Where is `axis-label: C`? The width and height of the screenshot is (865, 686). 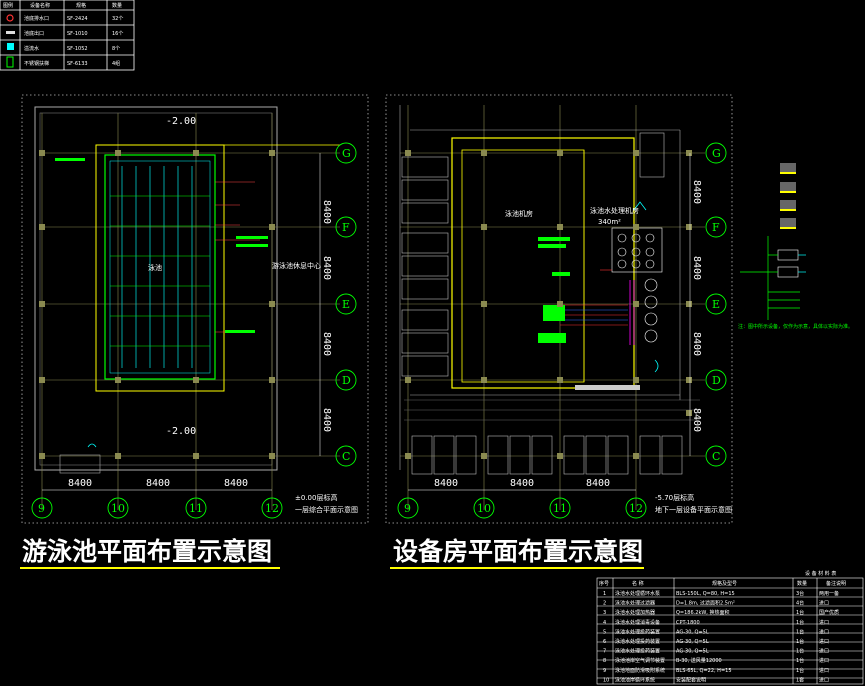 axis-label: C is located at coordinates (346, 456).